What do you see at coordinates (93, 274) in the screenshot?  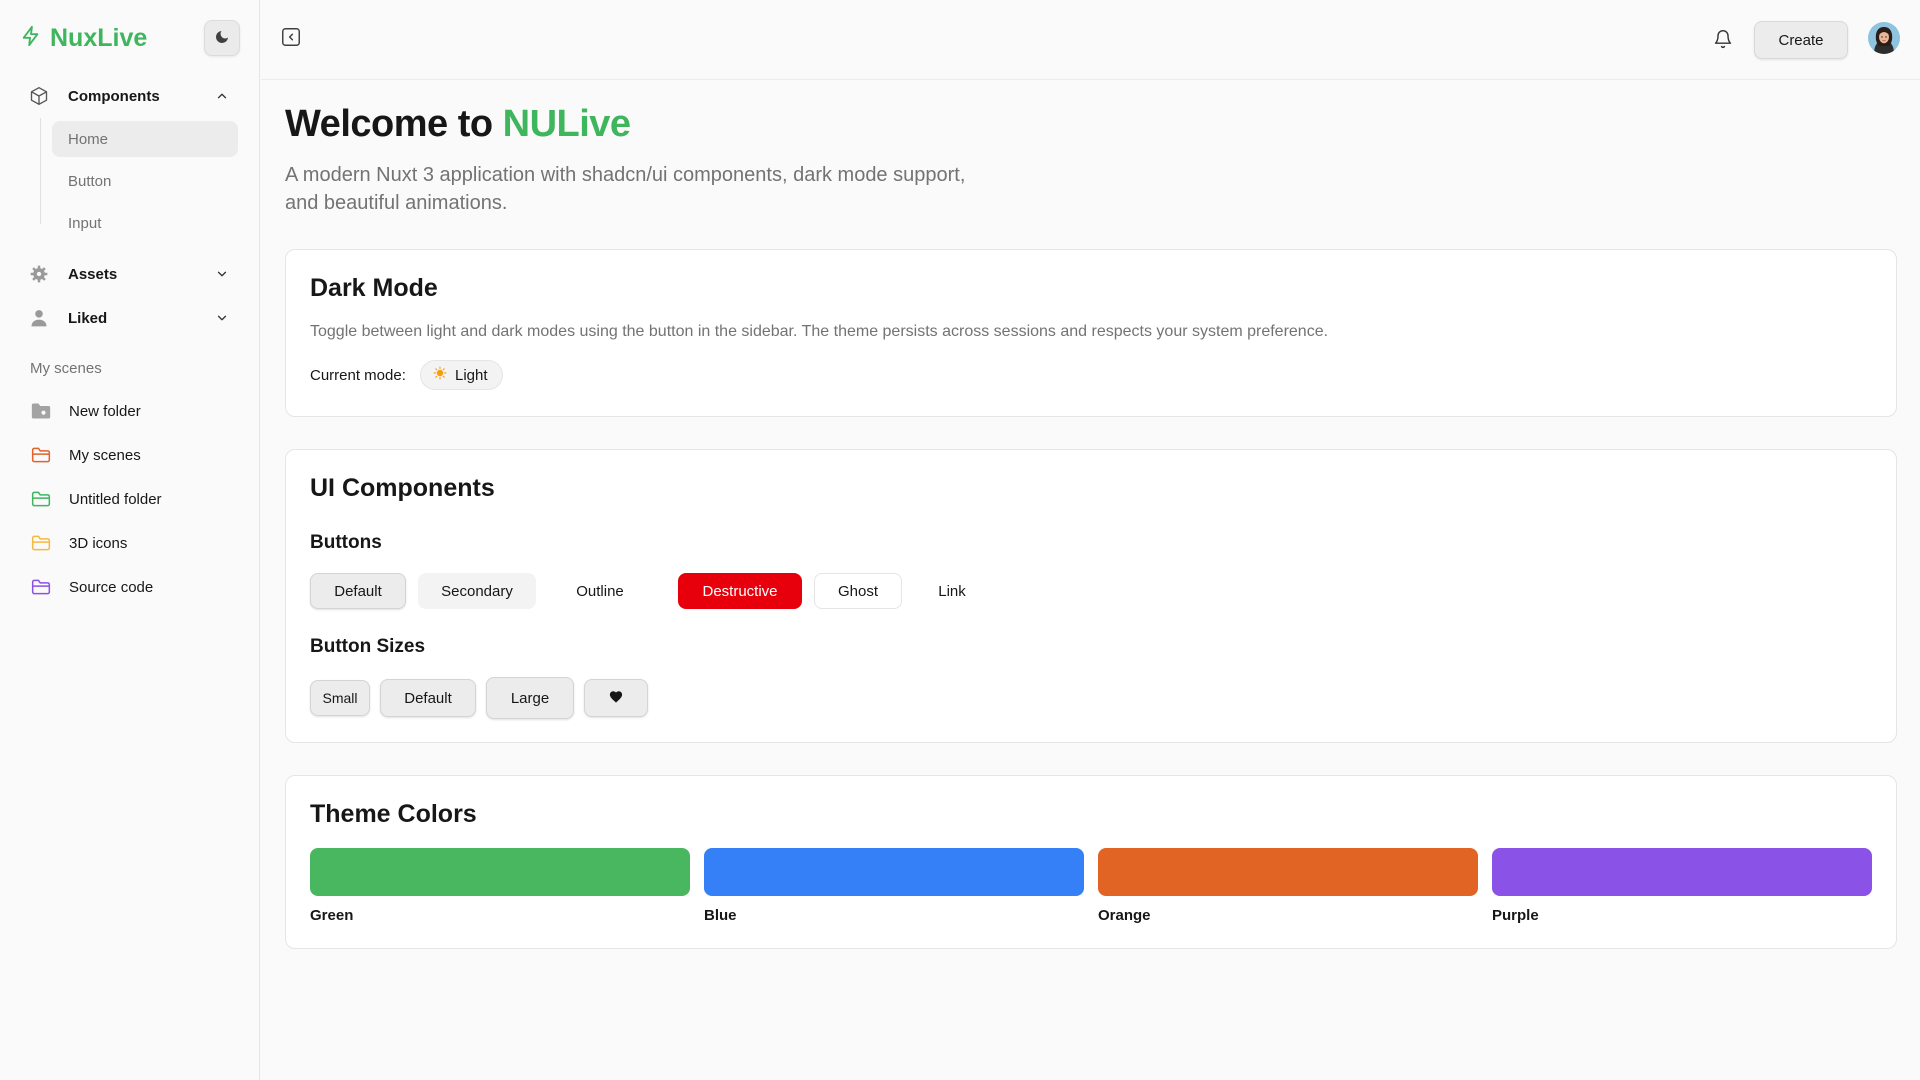 I see `nav-group-label: Assets` at bounding box center [93, 274].